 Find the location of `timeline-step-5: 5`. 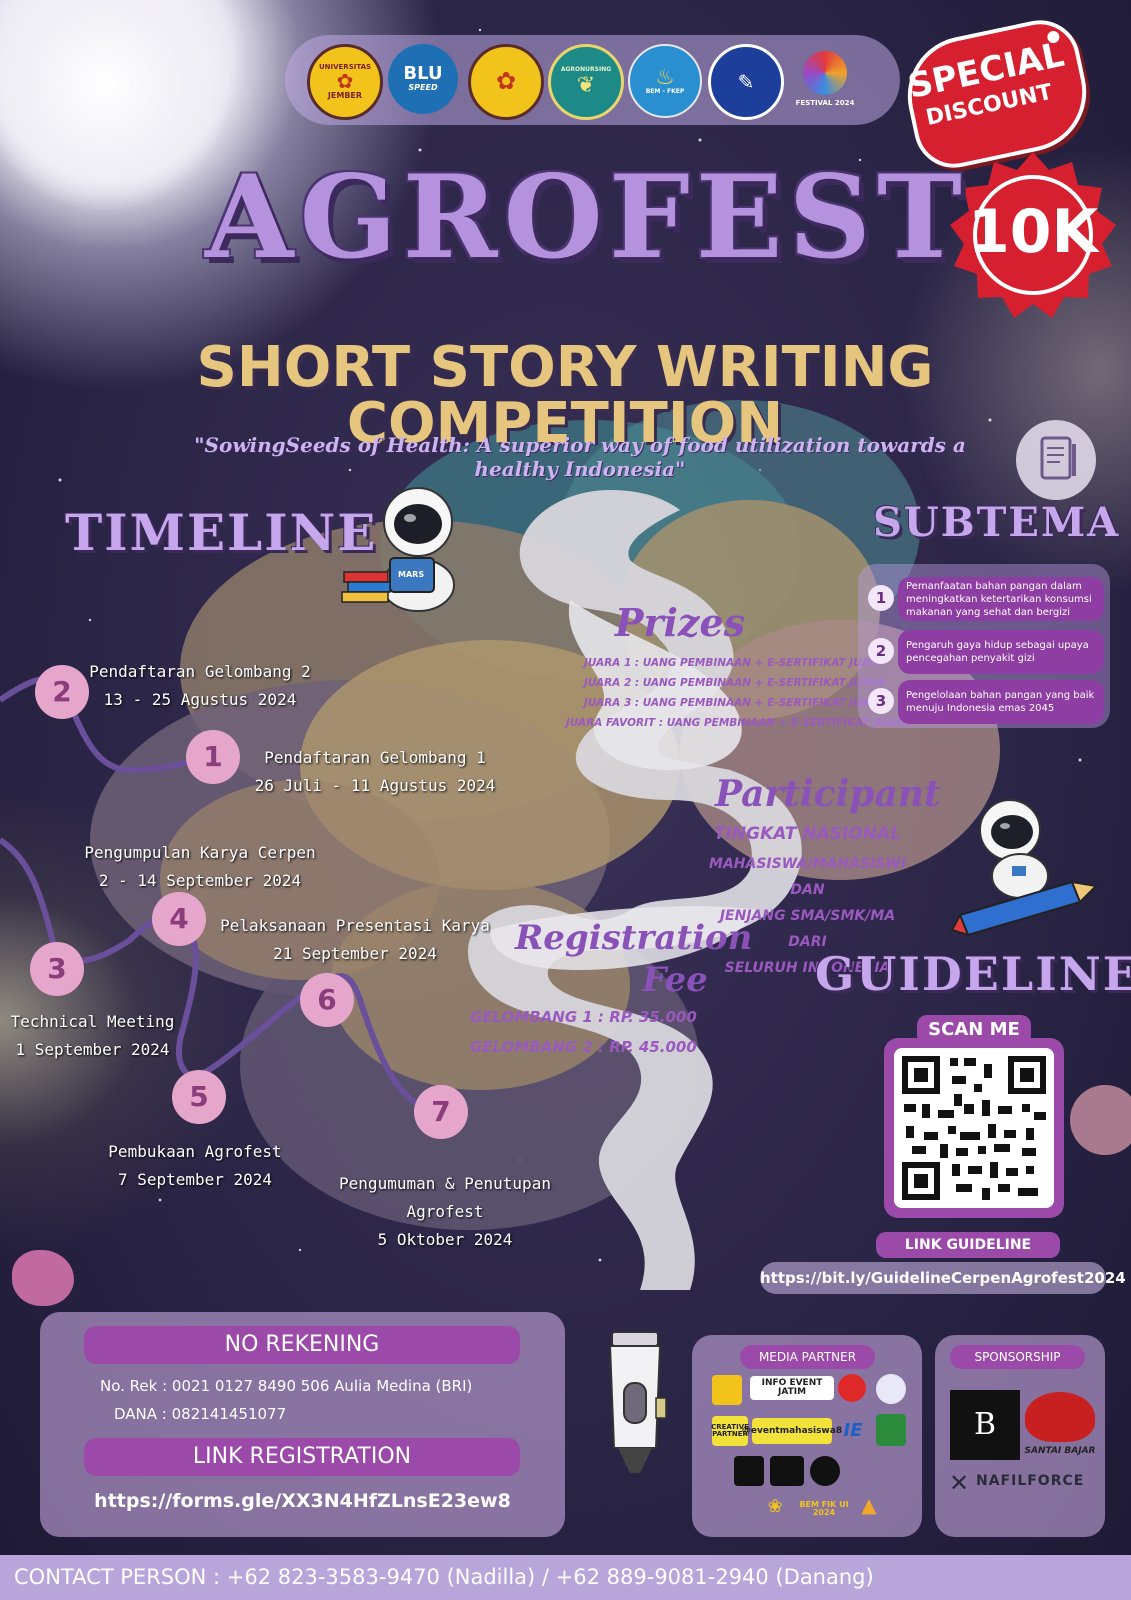

timeline-step-5: 5 is located at coordinates (199, 1097).